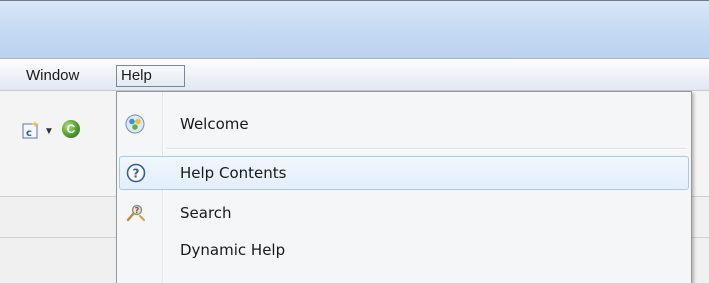 The height and width of the screenshot is (283, 709). I want to click on menu-item-label: Search, so click(206, 213).